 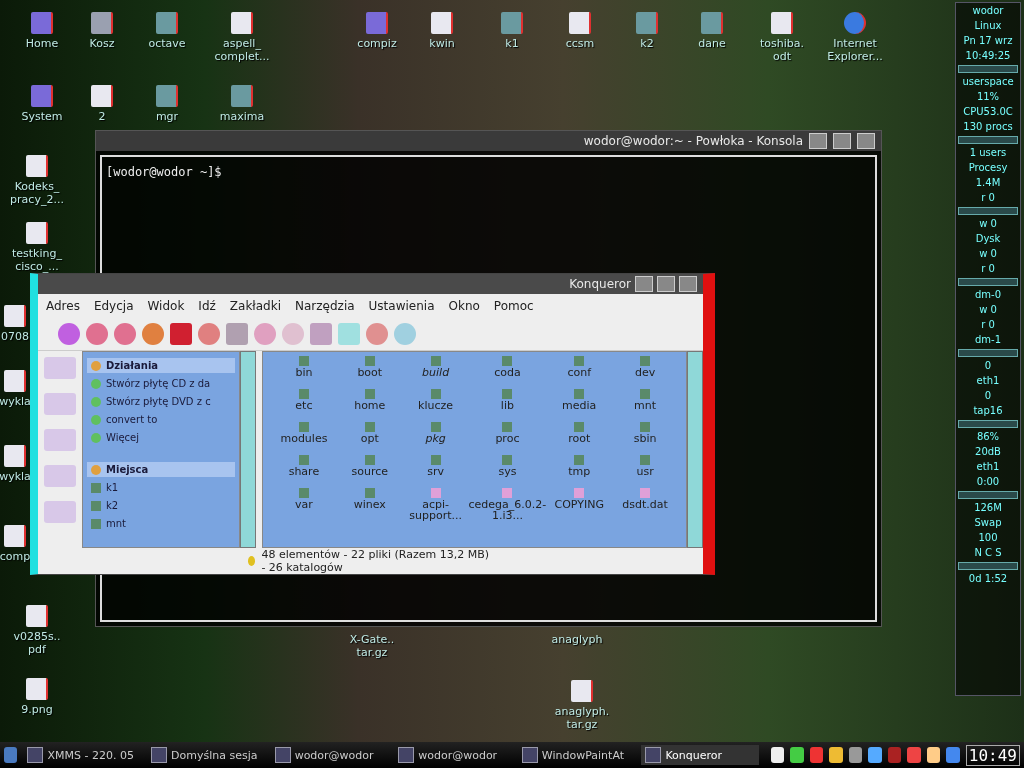 I want to click on desktop-icon-label: 2, so click(x=102, y=116).